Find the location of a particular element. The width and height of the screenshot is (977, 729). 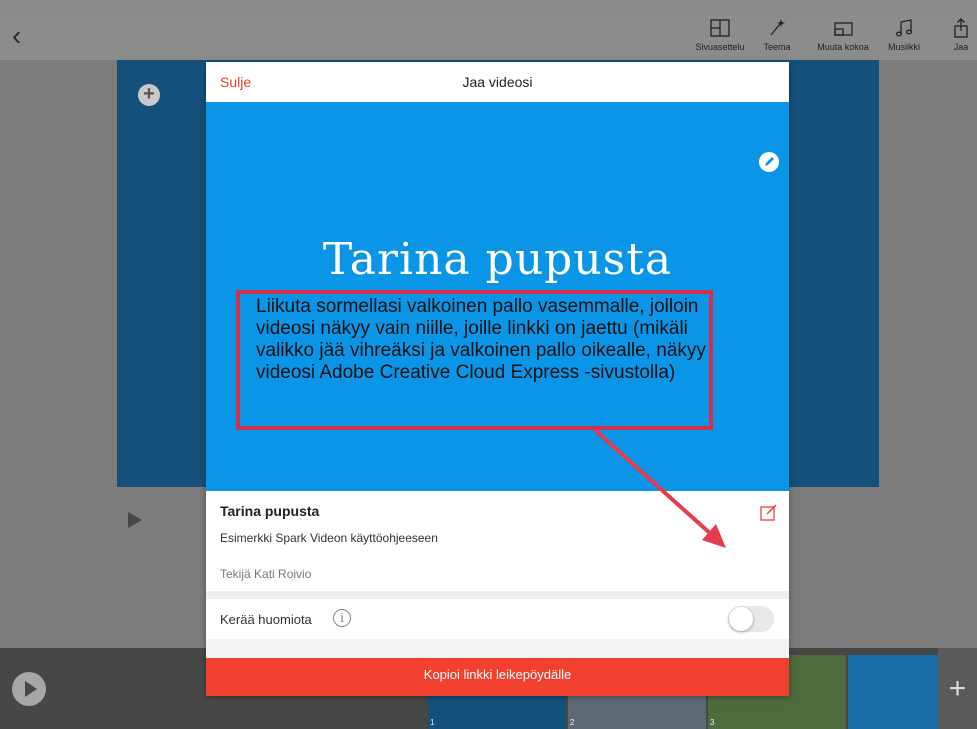

preview-play-icon is located at coordinates (135, 520).